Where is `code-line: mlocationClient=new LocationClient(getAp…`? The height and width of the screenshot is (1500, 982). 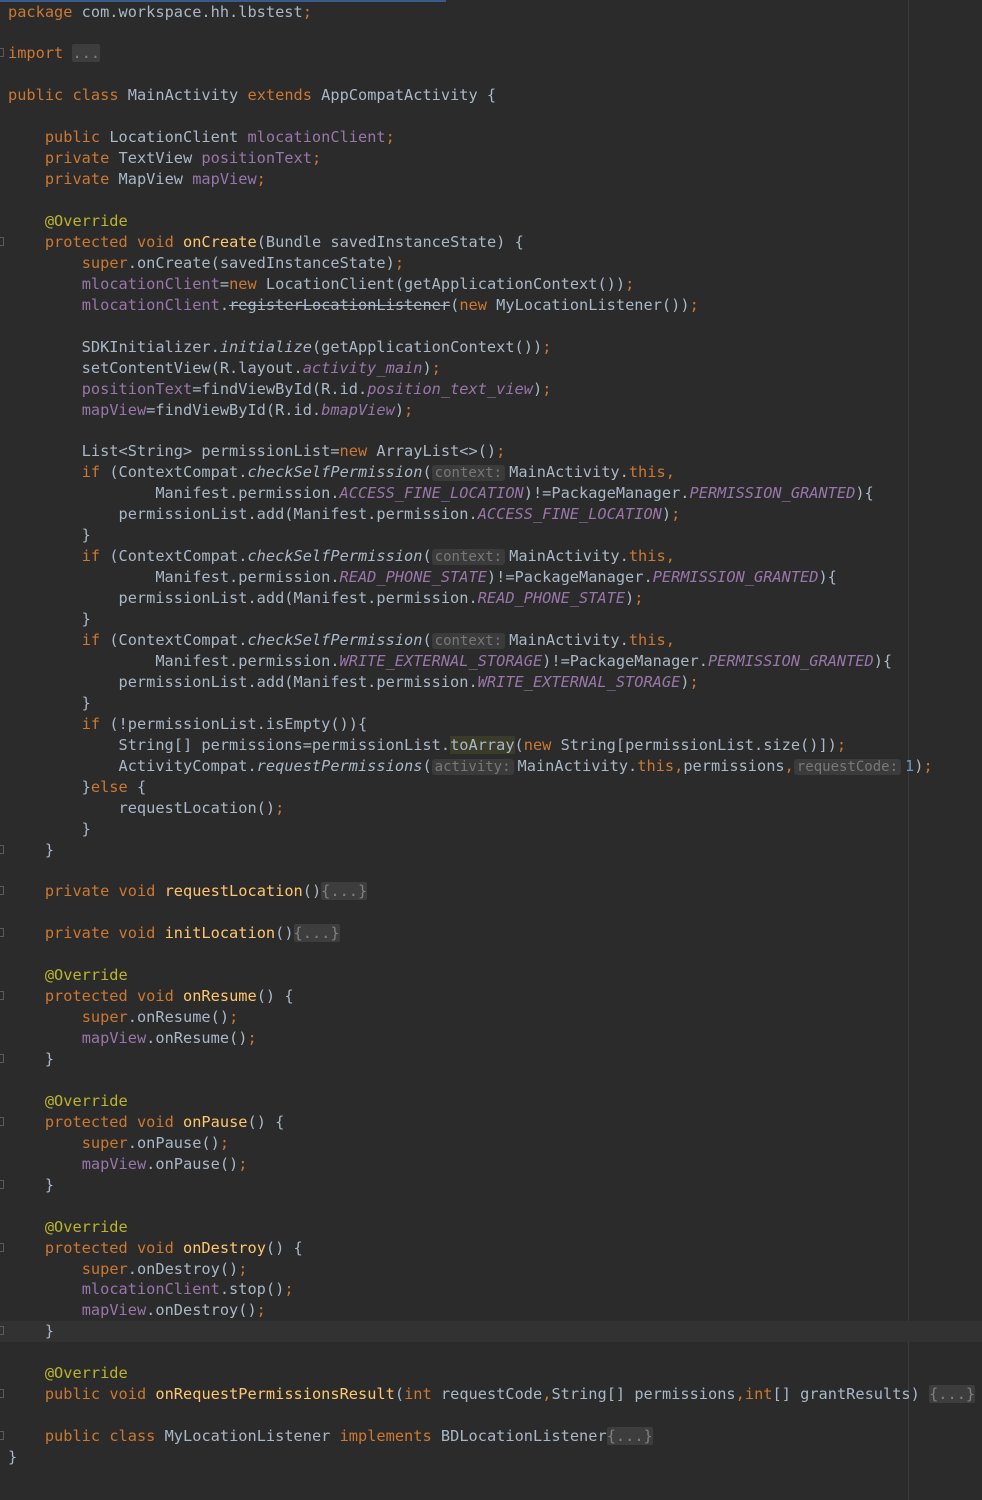 code-line: mlocationClient=new LocationClient(getAp… is located at coordinates (491, 284).